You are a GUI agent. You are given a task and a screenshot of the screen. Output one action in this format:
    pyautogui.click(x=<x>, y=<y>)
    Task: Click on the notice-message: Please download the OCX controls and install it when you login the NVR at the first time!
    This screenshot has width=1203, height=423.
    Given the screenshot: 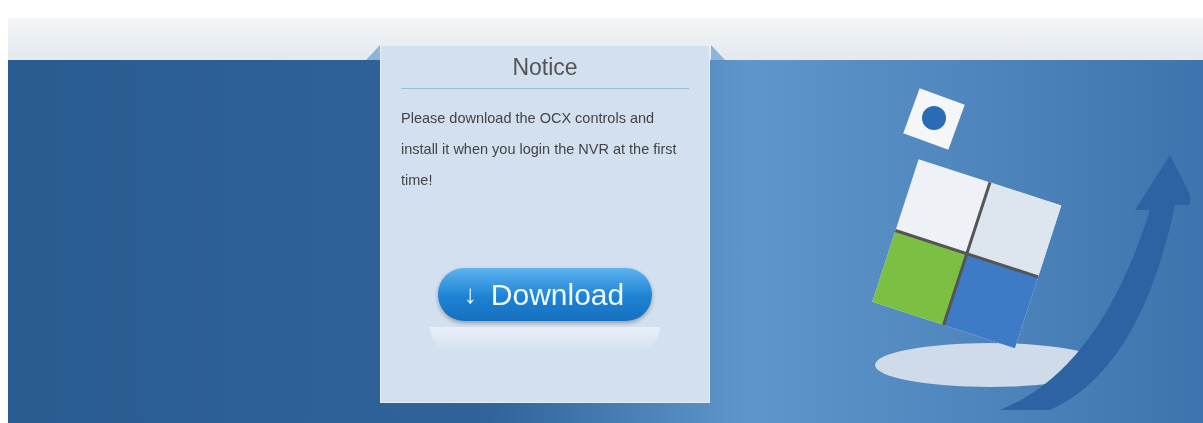 What is the action you would take?
    pyautogui.click(x=539, y=149)
    